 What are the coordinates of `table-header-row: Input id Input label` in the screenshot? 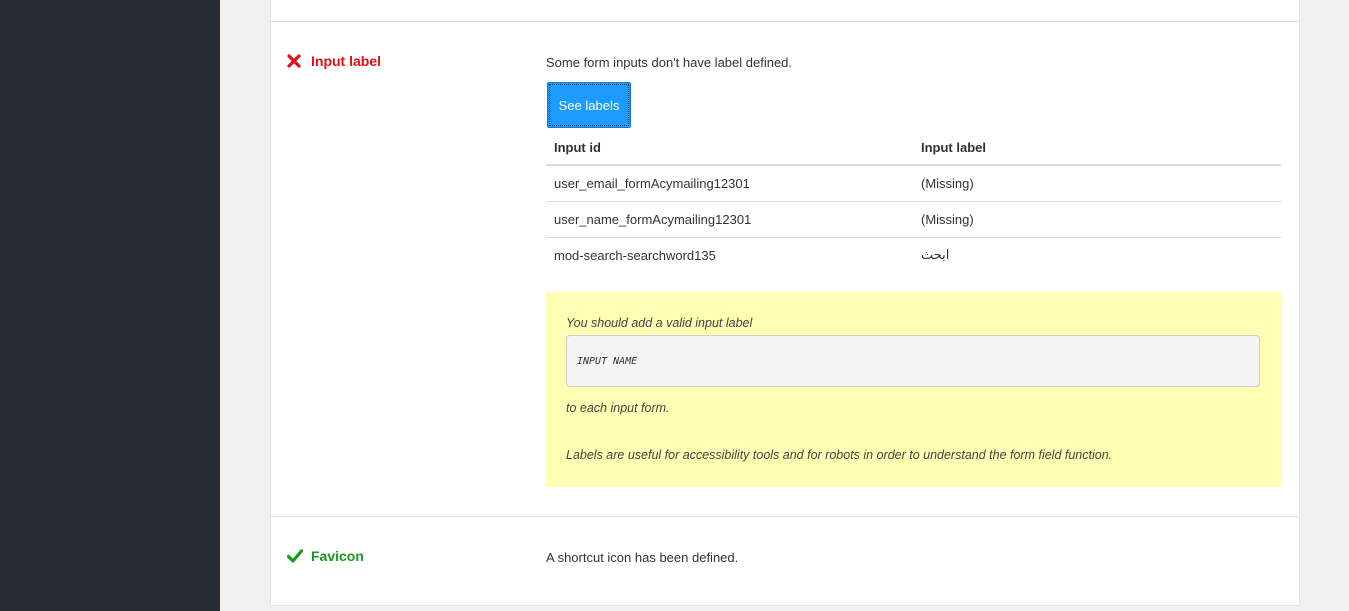 It's located at (913, 148).